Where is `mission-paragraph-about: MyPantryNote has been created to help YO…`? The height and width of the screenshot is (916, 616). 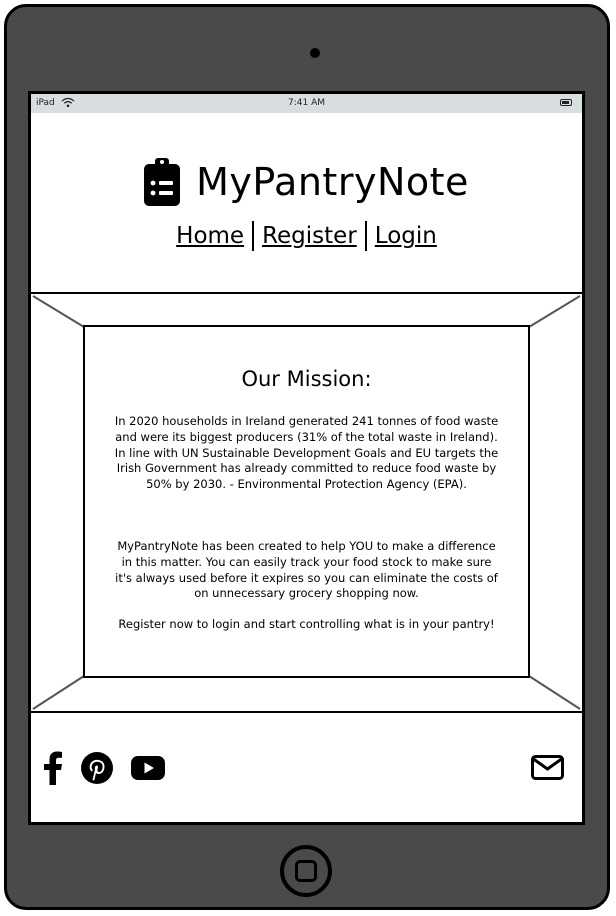
mission-paragraph-about: MyPantryNote has been created to help YO… is located at coordinates (306, 570).